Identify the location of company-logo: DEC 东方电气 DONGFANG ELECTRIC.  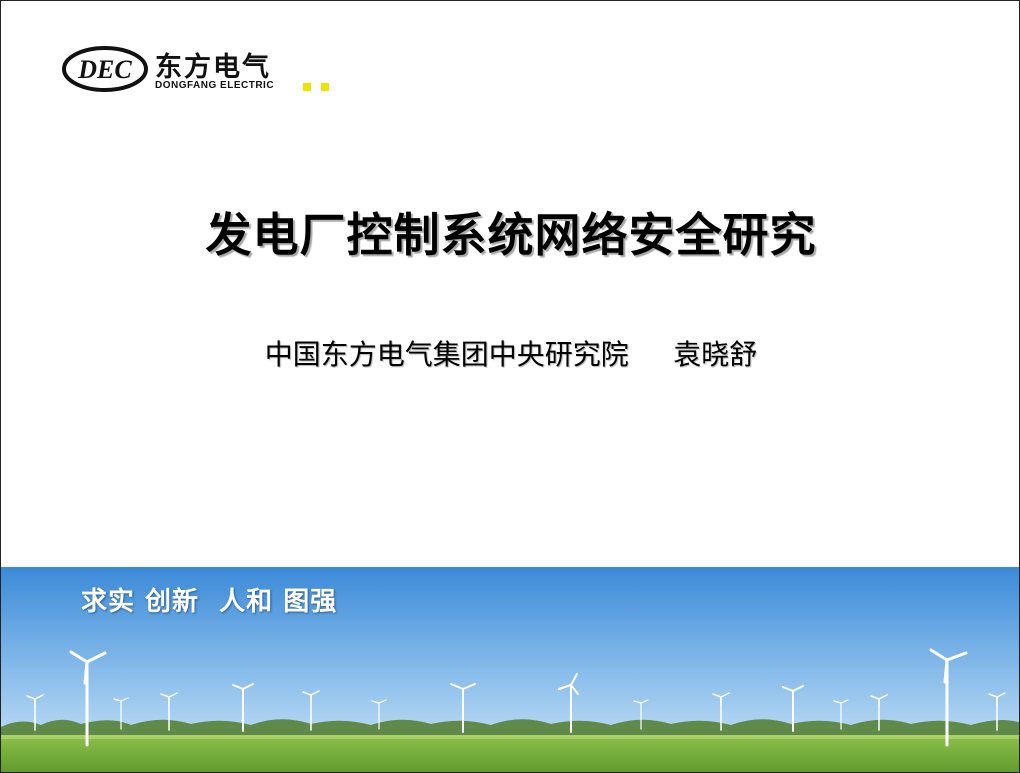
(181, 71).